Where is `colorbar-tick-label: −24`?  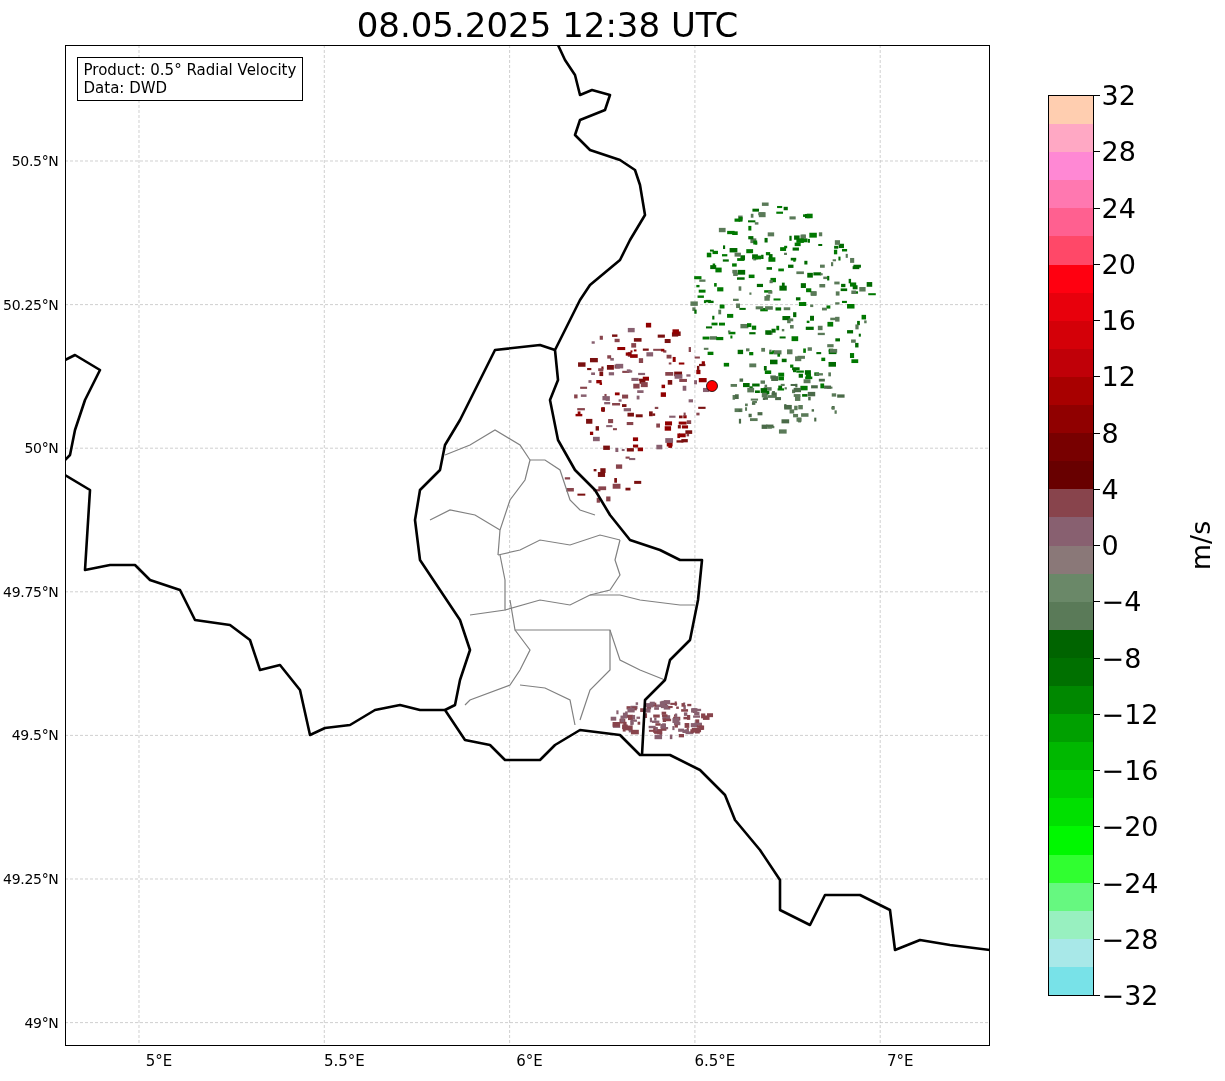 colorbar-tick-label: −24 is located at coordinates (1130, 882).